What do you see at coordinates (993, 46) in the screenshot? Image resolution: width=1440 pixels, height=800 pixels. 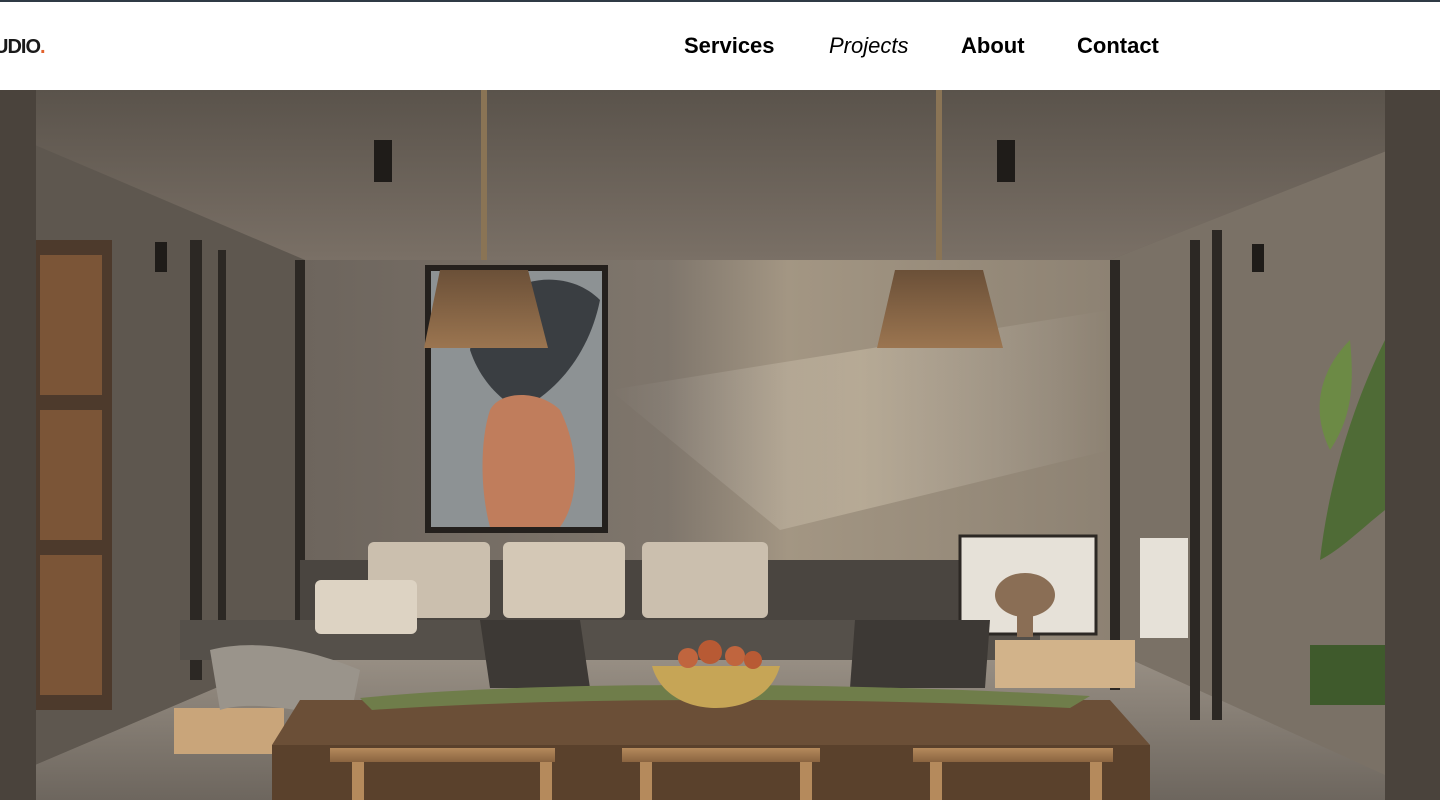 I see `nav-about-link: About` at bounding box center [993, 46].